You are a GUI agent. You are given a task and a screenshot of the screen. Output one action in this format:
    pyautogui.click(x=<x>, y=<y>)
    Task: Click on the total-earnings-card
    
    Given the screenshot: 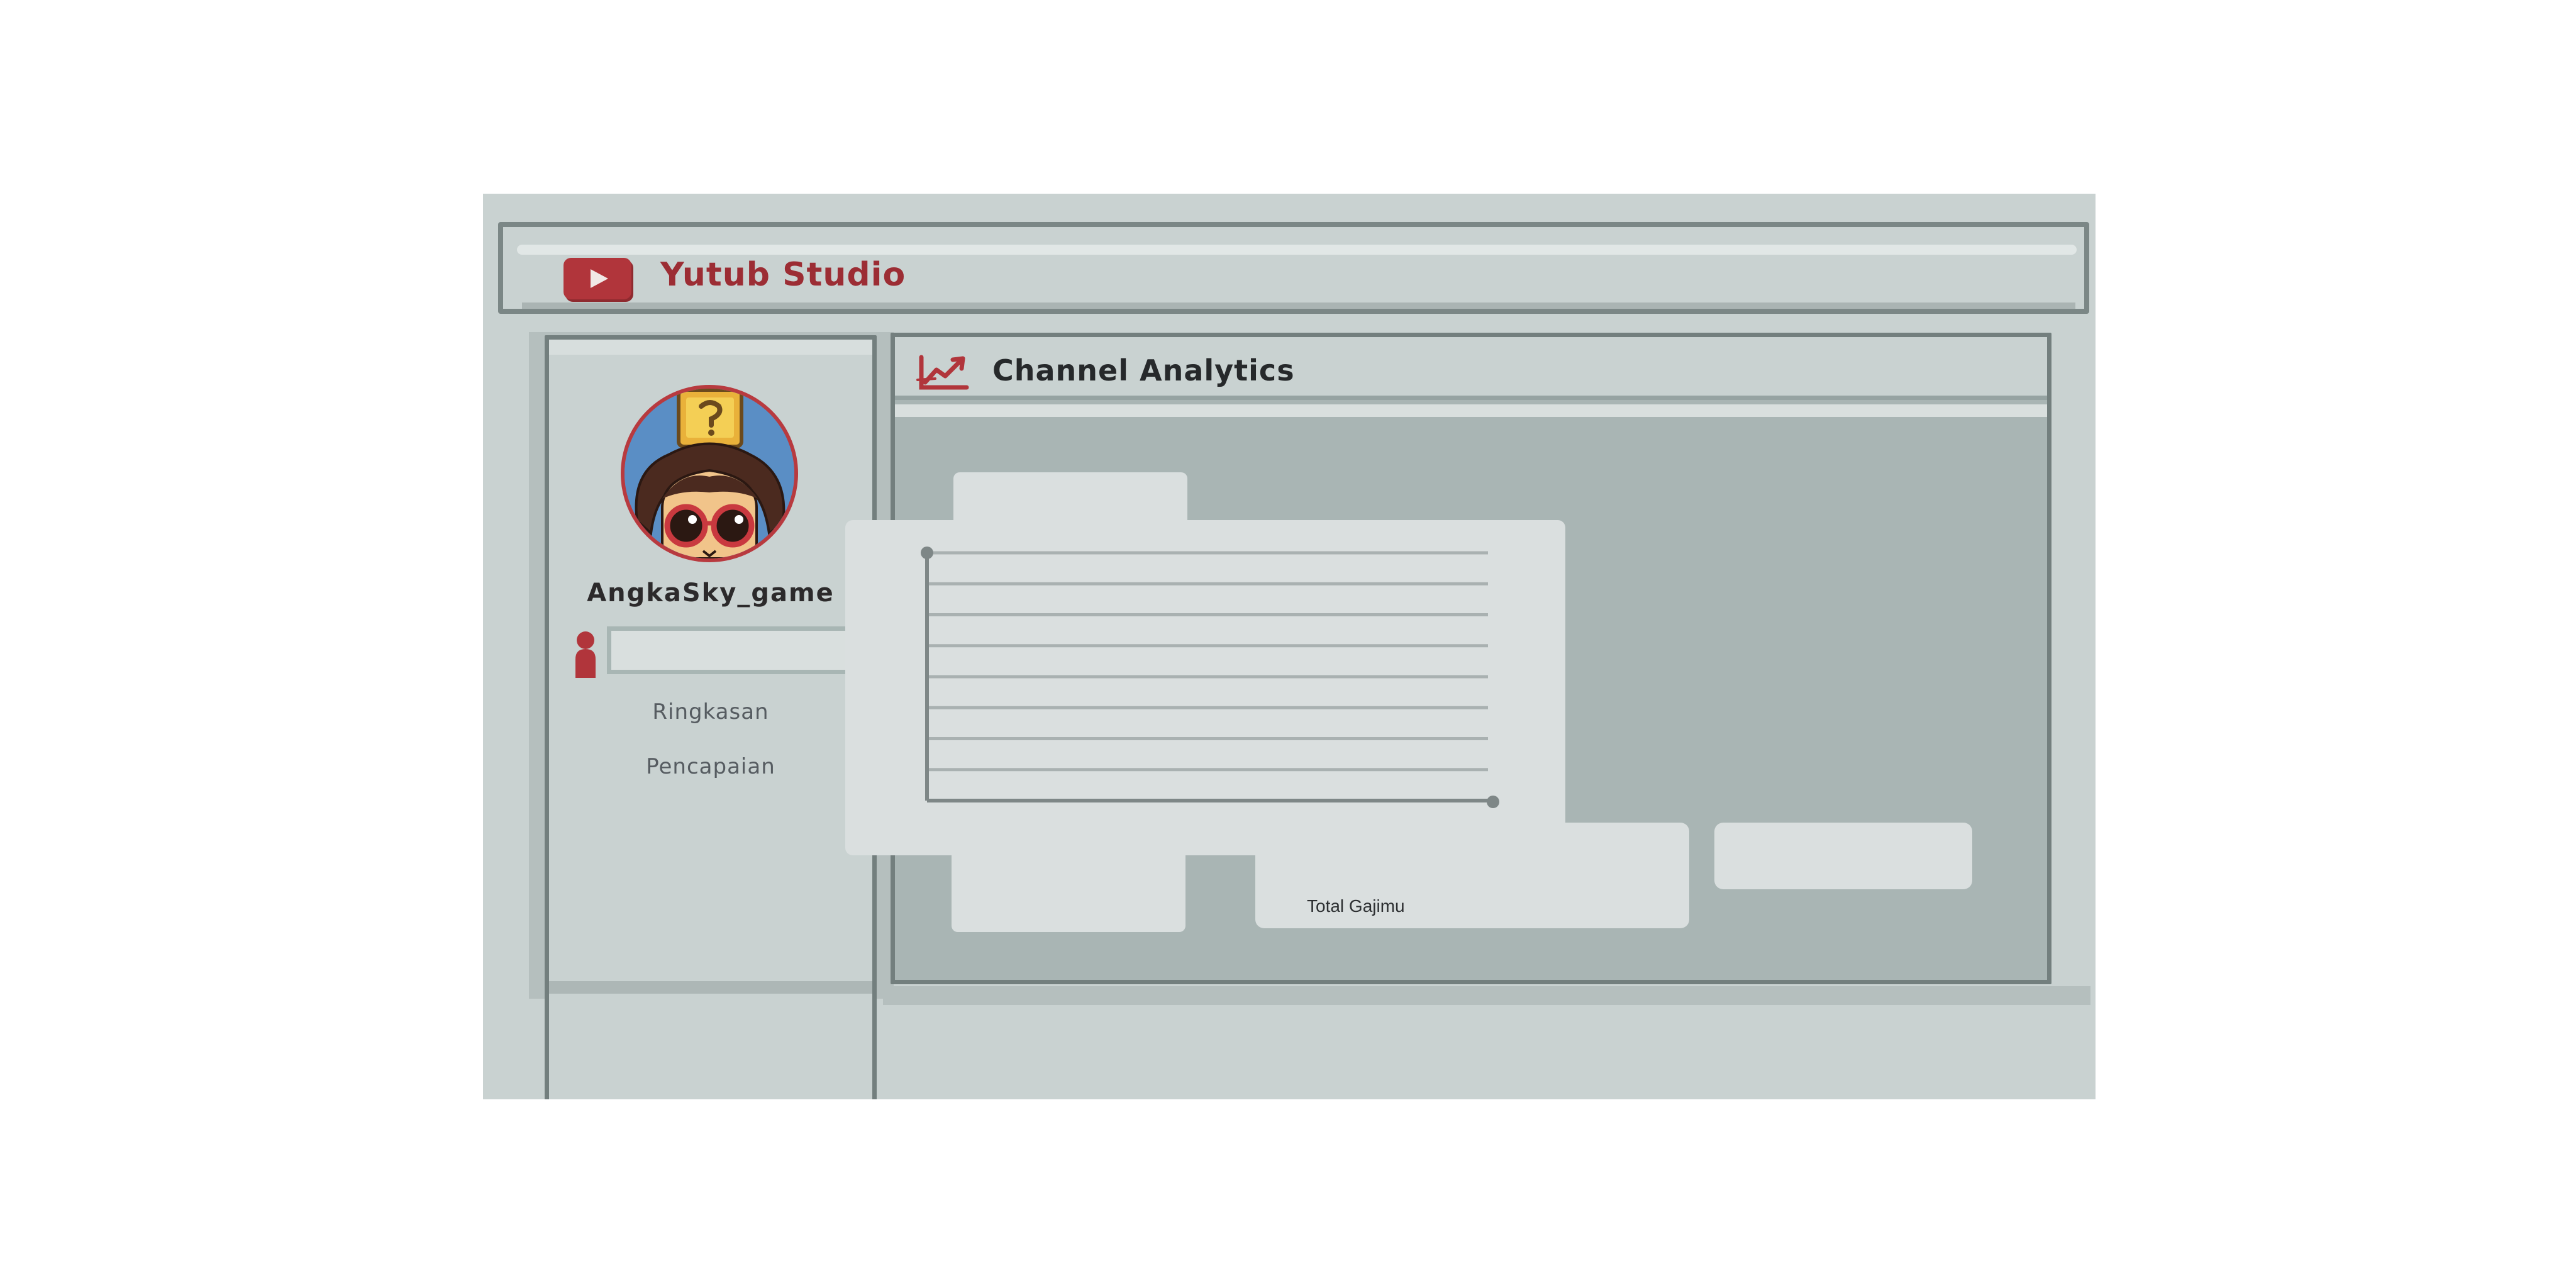 What is the action you would take?
    pyautogui.click(x=1843, y=856)
    